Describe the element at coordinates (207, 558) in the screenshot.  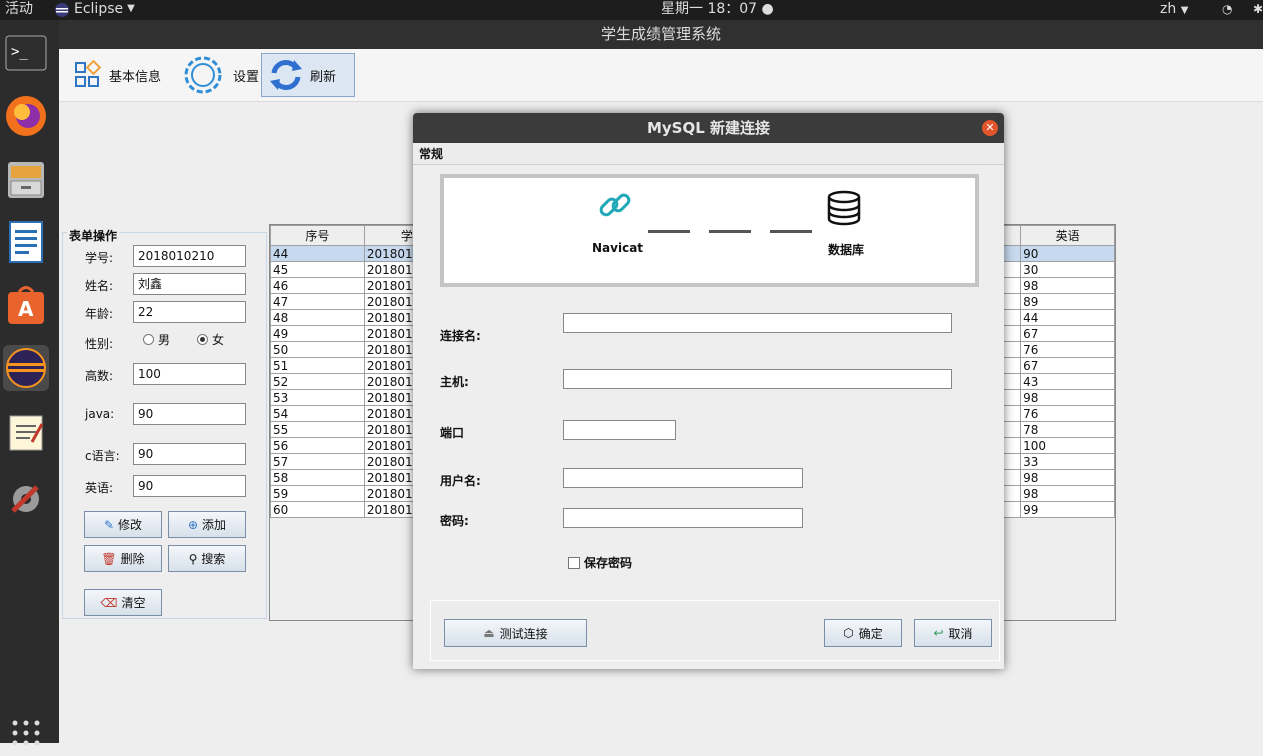
I see `search-button: ⚲ 搜索` at that location.